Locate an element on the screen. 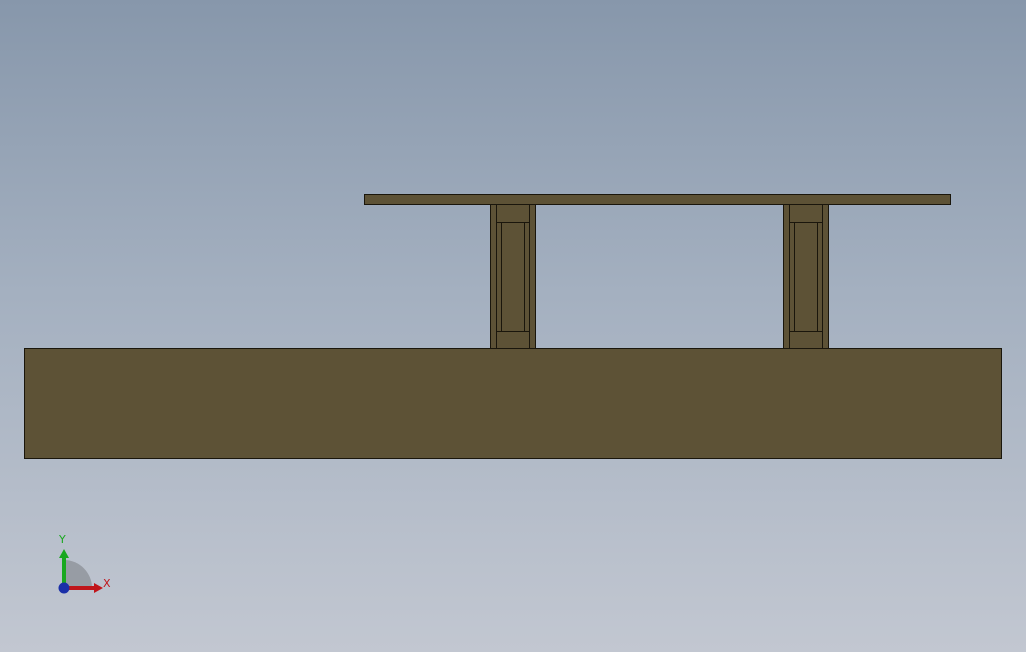  left-support is located at coordinates (513, 276).